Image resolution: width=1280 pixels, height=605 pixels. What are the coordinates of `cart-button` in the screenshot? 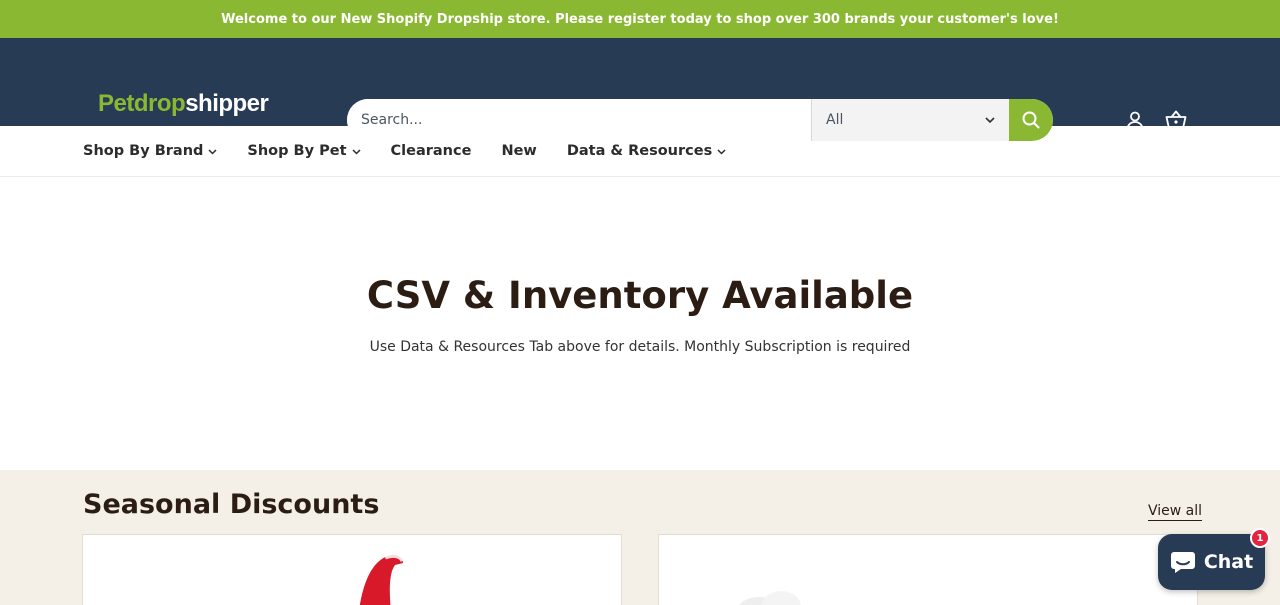 It's located at (1176, 120).